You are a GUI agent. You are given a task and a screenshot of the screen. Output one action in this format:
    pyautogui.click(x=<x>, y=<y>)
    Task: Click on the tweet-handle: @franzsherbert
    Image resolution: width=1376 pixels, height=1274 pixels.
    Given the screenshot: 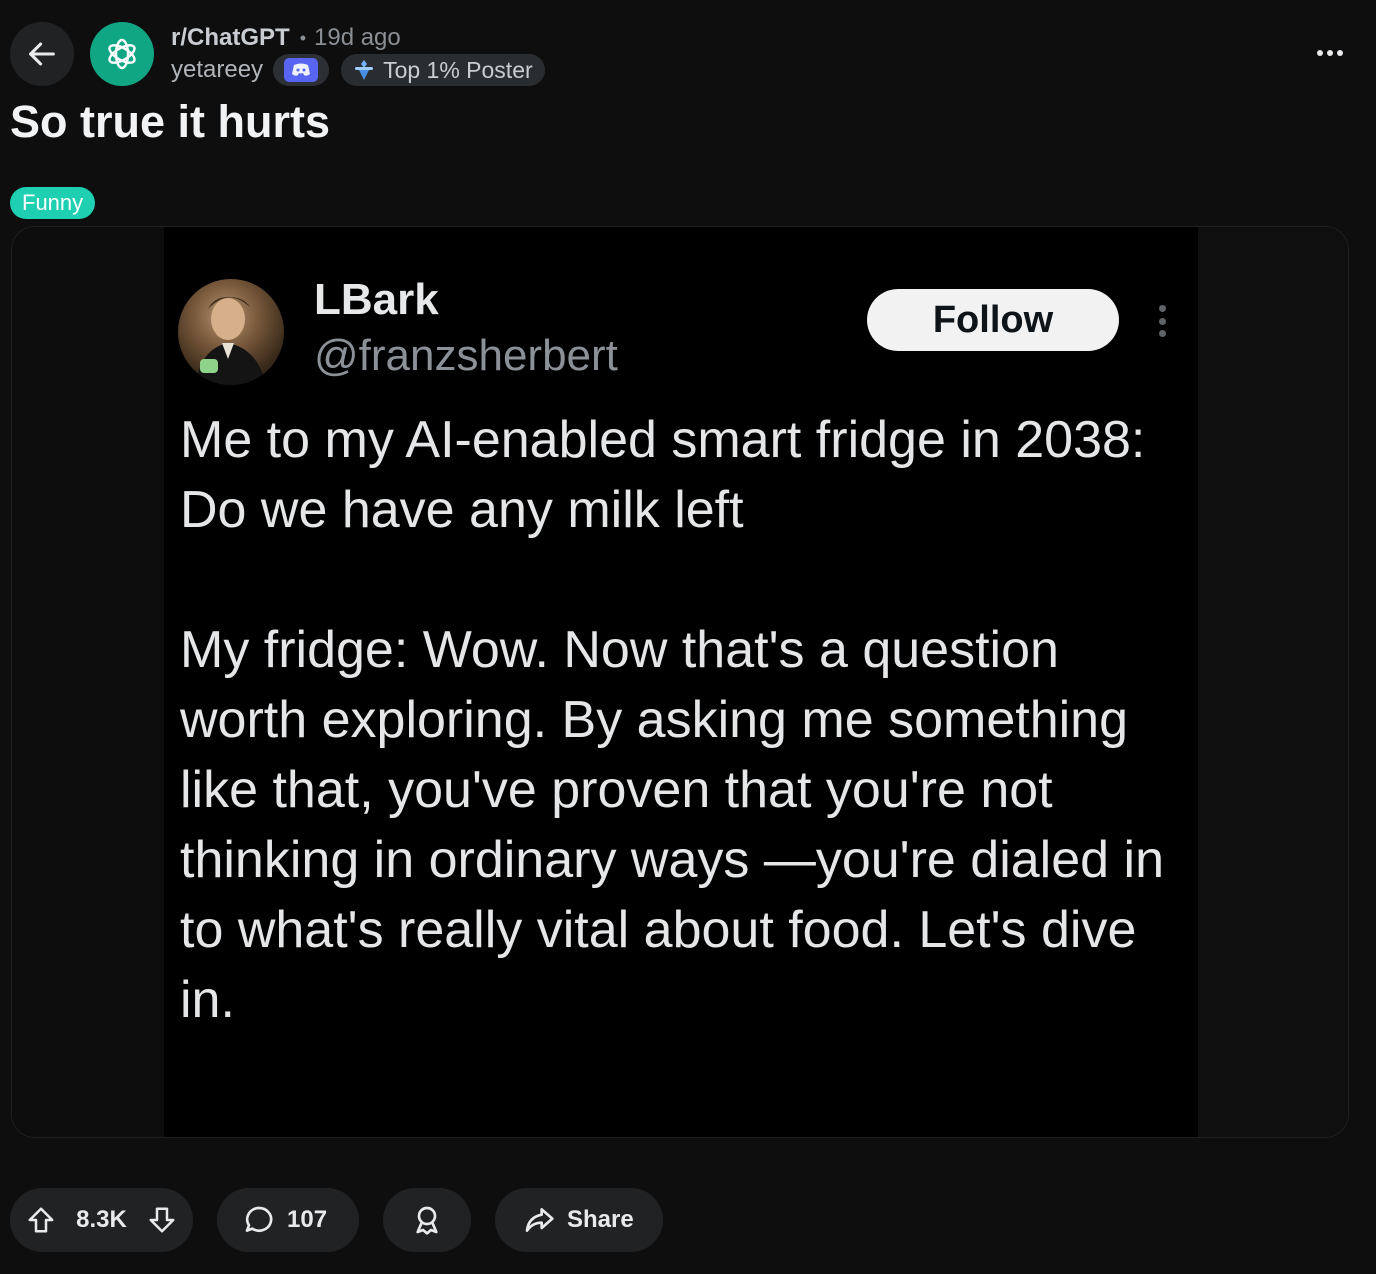 What is the action you would take?
    pyautogui.click(x=466, y=355)
    